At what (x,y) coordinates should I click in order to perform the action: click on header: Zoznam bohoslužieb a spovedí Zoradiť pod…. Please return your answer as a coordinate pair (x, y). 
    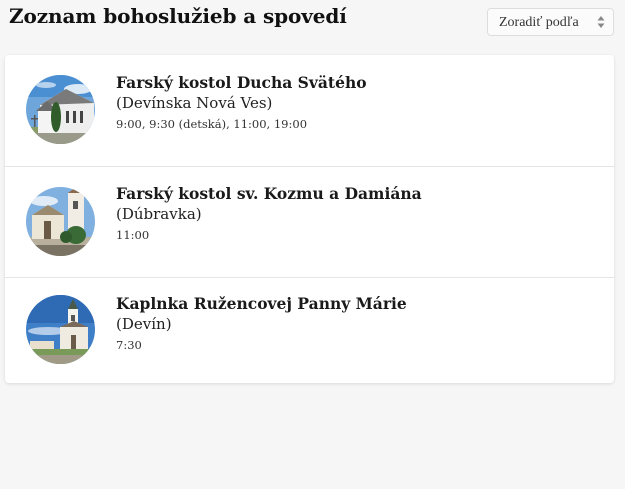
    Looking at the image, I should click on (312, 22).